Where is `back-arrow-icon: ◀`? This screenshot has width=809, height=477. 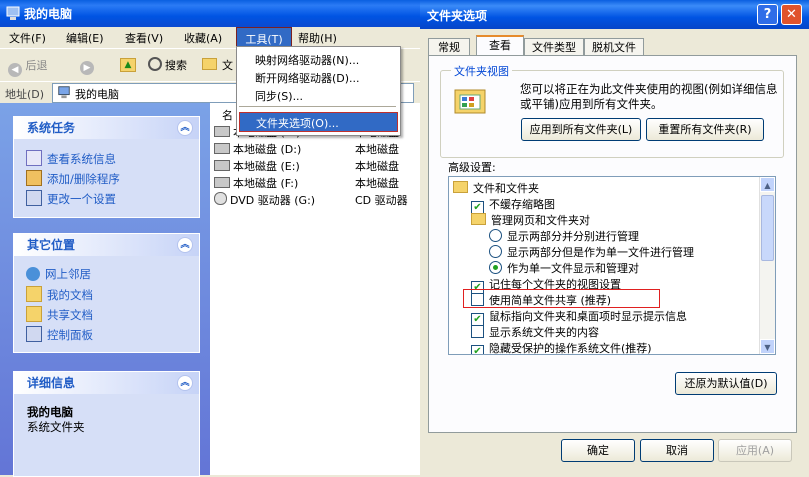
back-arrow-icon: ◀ is located at coordinates (15, 70).